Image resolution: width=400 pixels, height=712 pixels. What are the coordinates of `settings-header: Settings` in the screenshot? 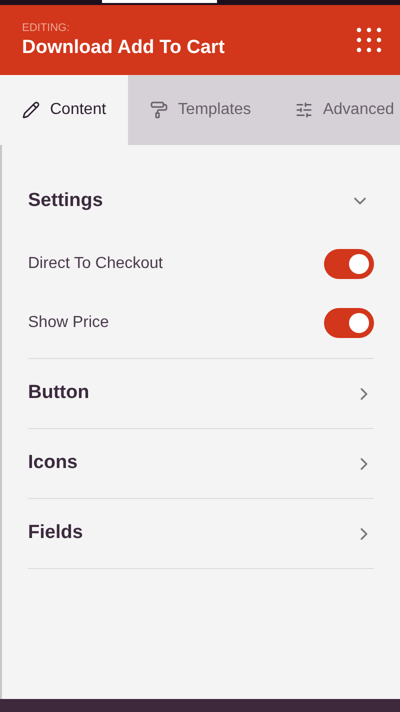 It's located at (201, 201).